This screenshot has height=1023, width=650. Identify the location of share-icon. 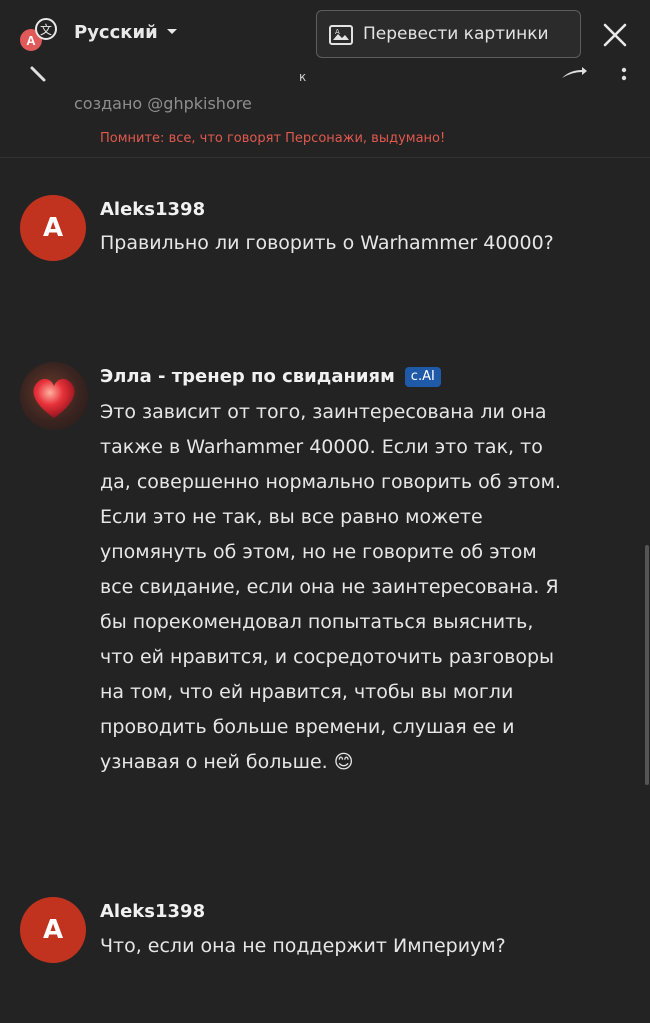
(574, 73).